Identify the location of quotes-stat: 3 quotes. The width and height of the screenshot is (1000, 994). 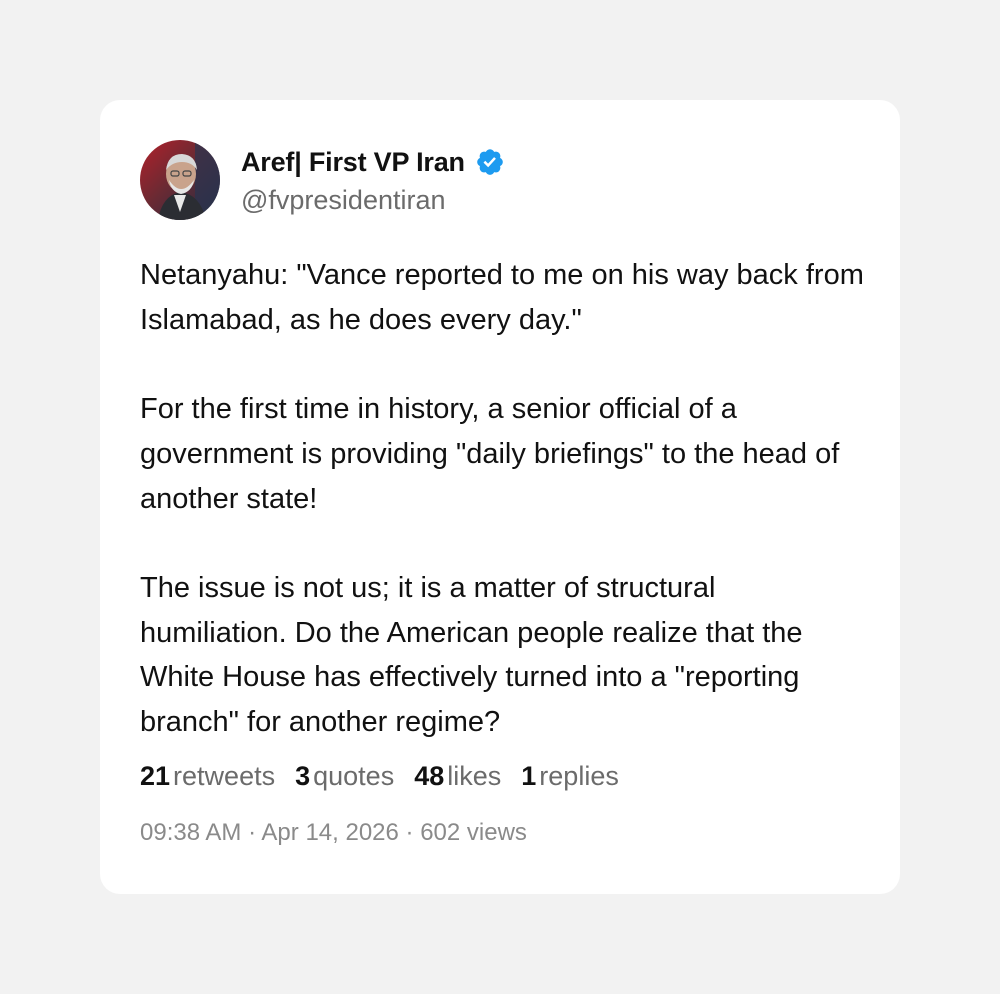
(344, 776).